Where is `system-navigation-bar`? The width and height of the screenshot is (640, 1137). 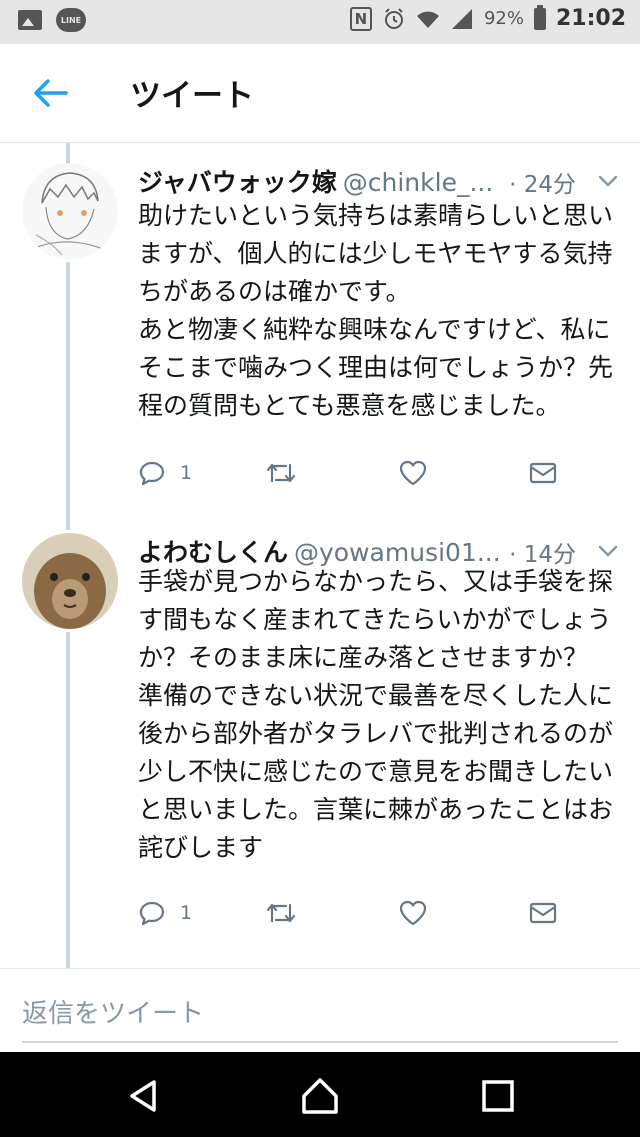 system-navigation-bar is located at coordinates (320, 1094).